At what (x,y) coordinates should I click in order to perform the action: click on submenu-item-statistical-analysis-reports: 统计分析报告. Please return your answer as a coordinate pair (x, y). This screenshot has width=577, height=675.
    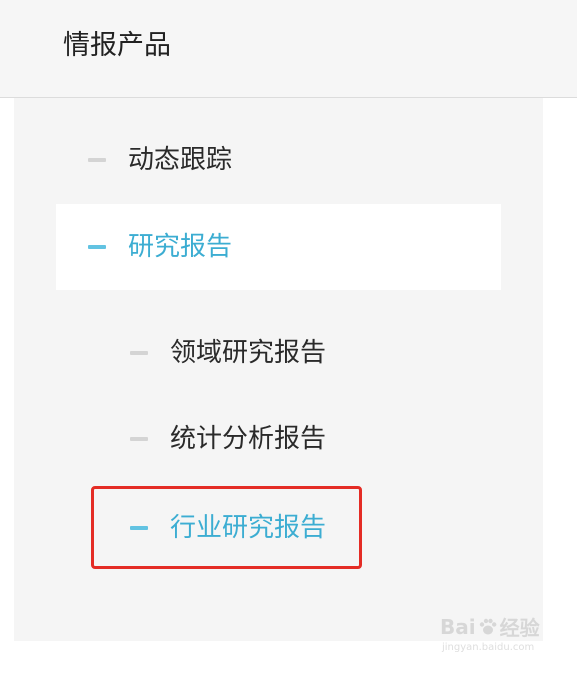
    Looking at the image, I should click on (228, 439).